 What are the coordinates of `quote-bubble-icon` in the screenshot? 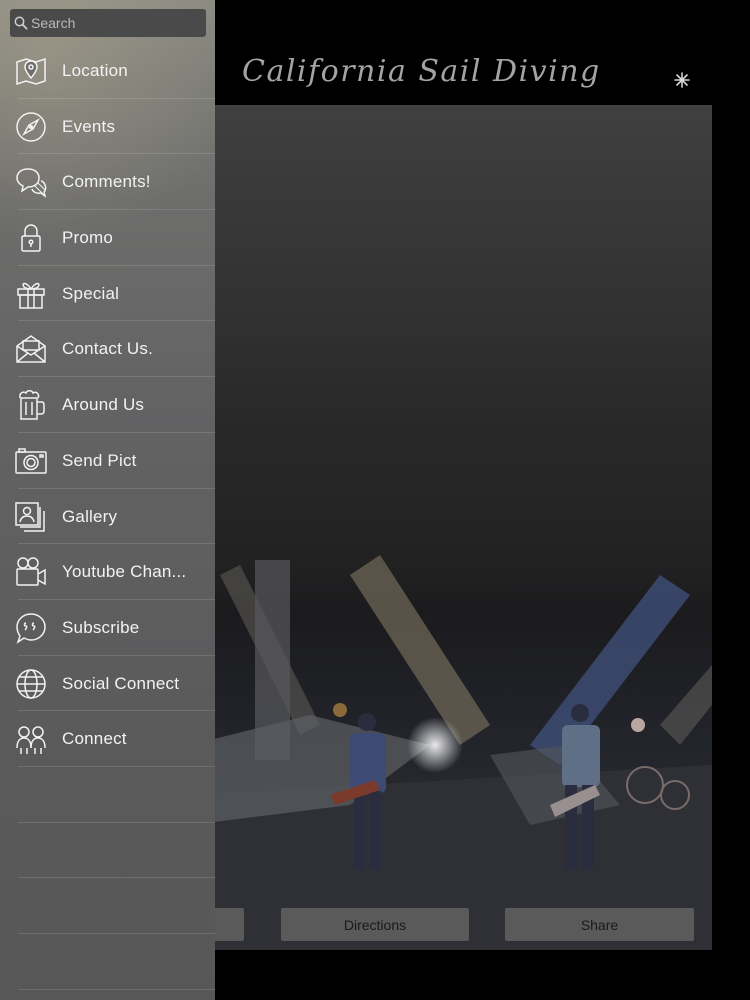 It's located at (31, 628).